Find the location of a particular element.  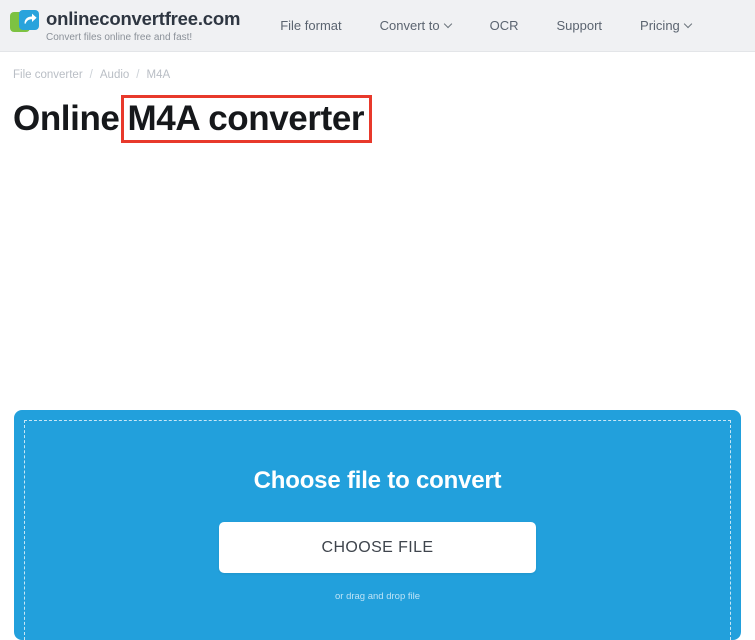

choose-file-button: CHOOSE FILE is located at coordinates (377, 547).